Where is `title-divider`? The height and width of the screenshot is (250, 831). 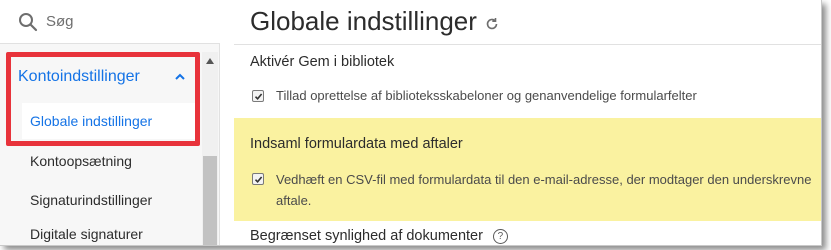
title-divider is located at coordinates (527, 44).